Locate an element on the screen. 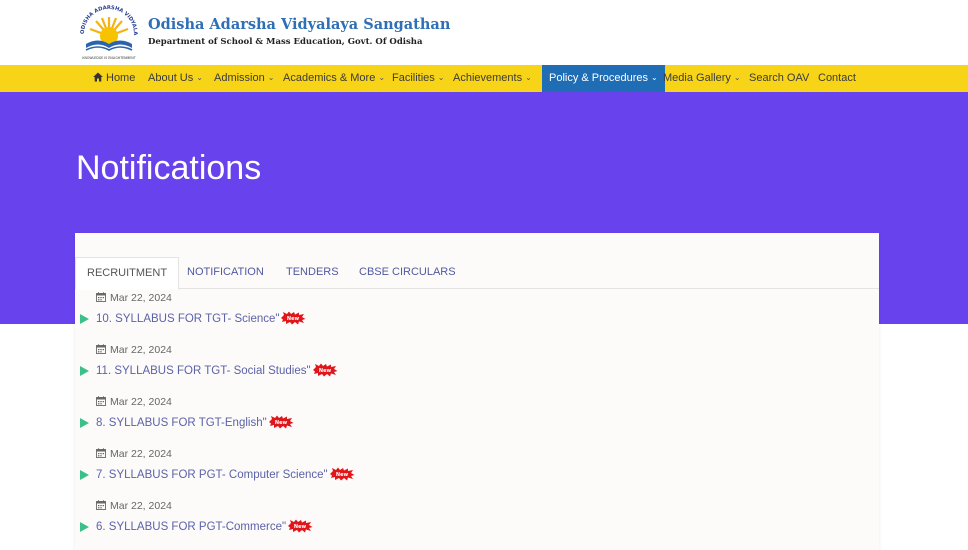 The image size is (968, 550). item-link: 6. SYLLABUS FOR PGT-Commerce" New is located at coordinates (204, 526).